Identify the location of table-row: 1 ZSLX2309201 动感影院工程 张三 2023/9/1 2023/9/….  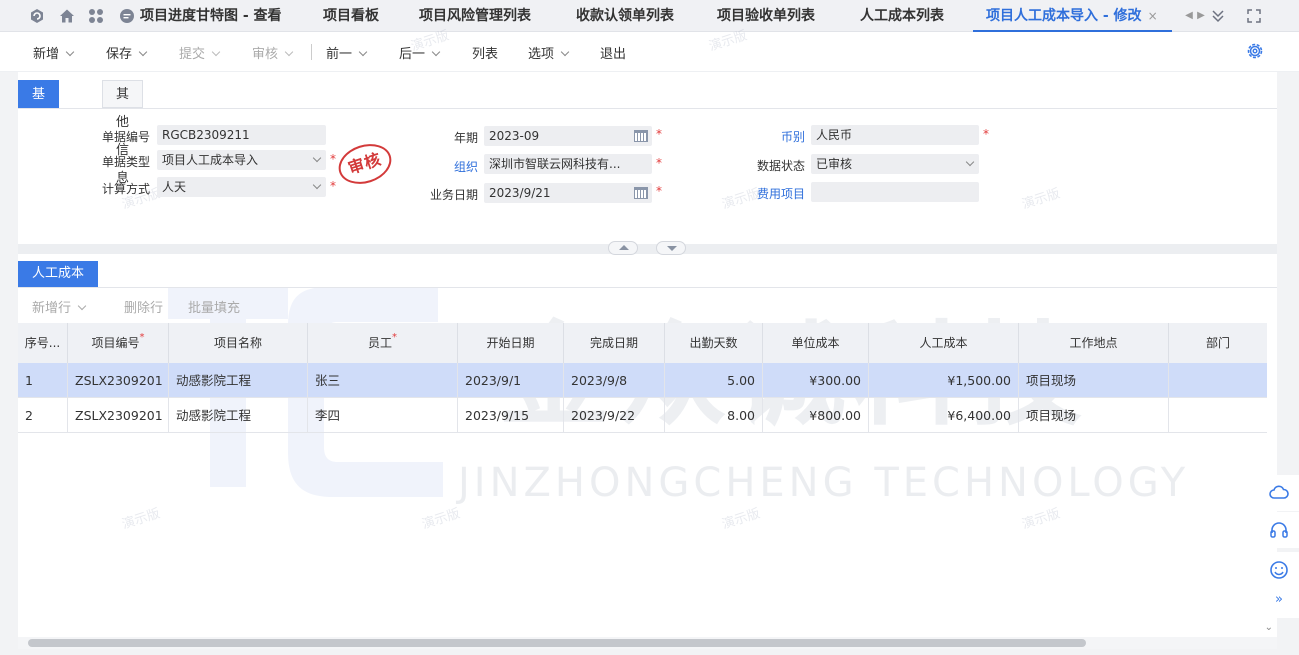
(642, 380).